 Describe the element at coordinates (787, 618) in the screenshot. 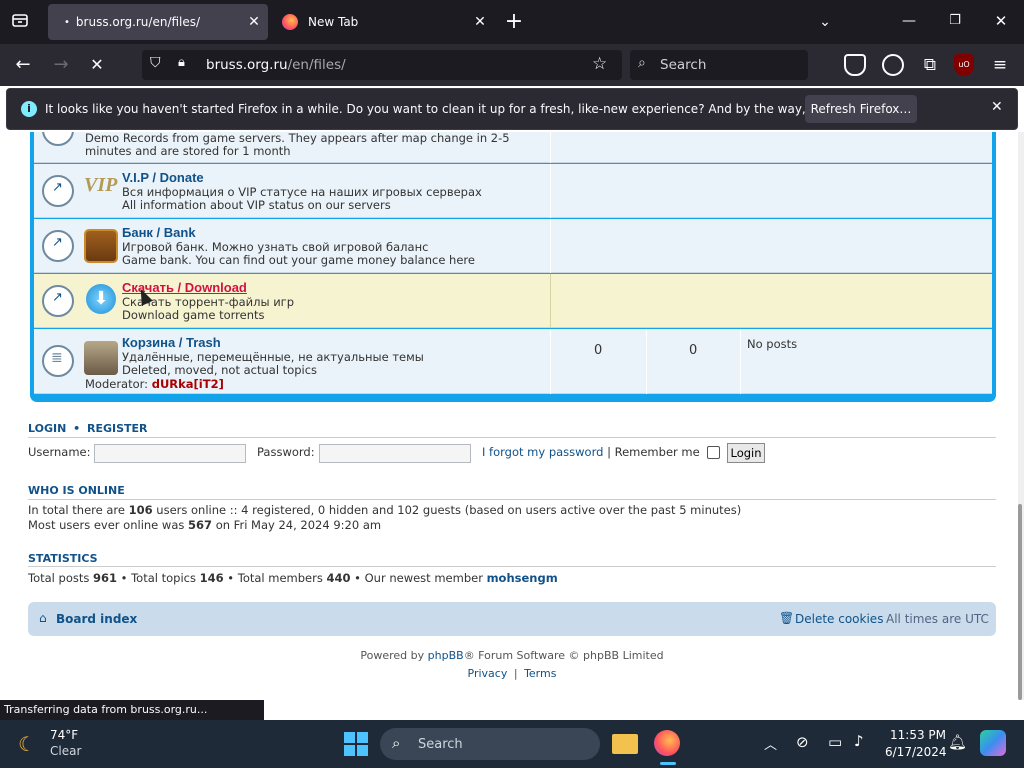

I see `trash-icon: 🗑︎` at that location.